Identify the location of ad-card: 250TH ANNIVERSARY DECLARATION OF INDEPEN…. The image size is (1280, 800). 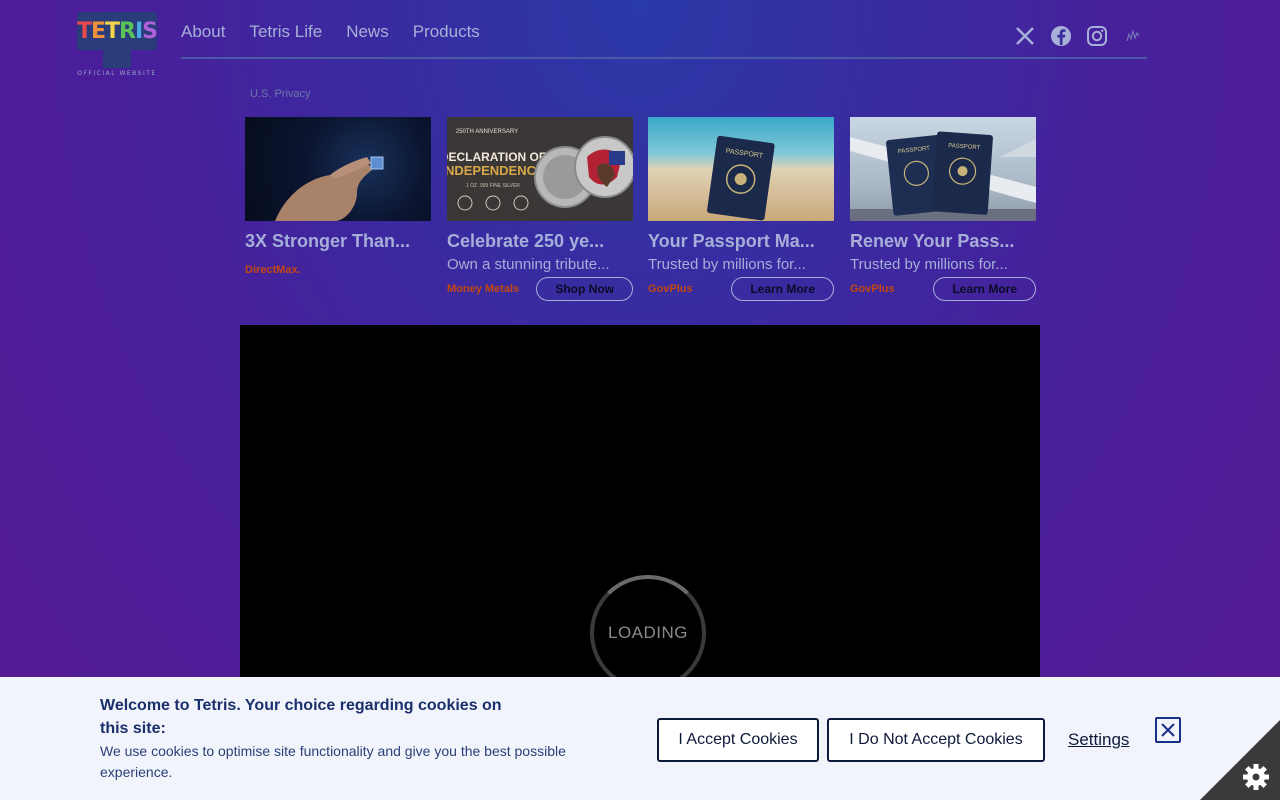
(540, 209).